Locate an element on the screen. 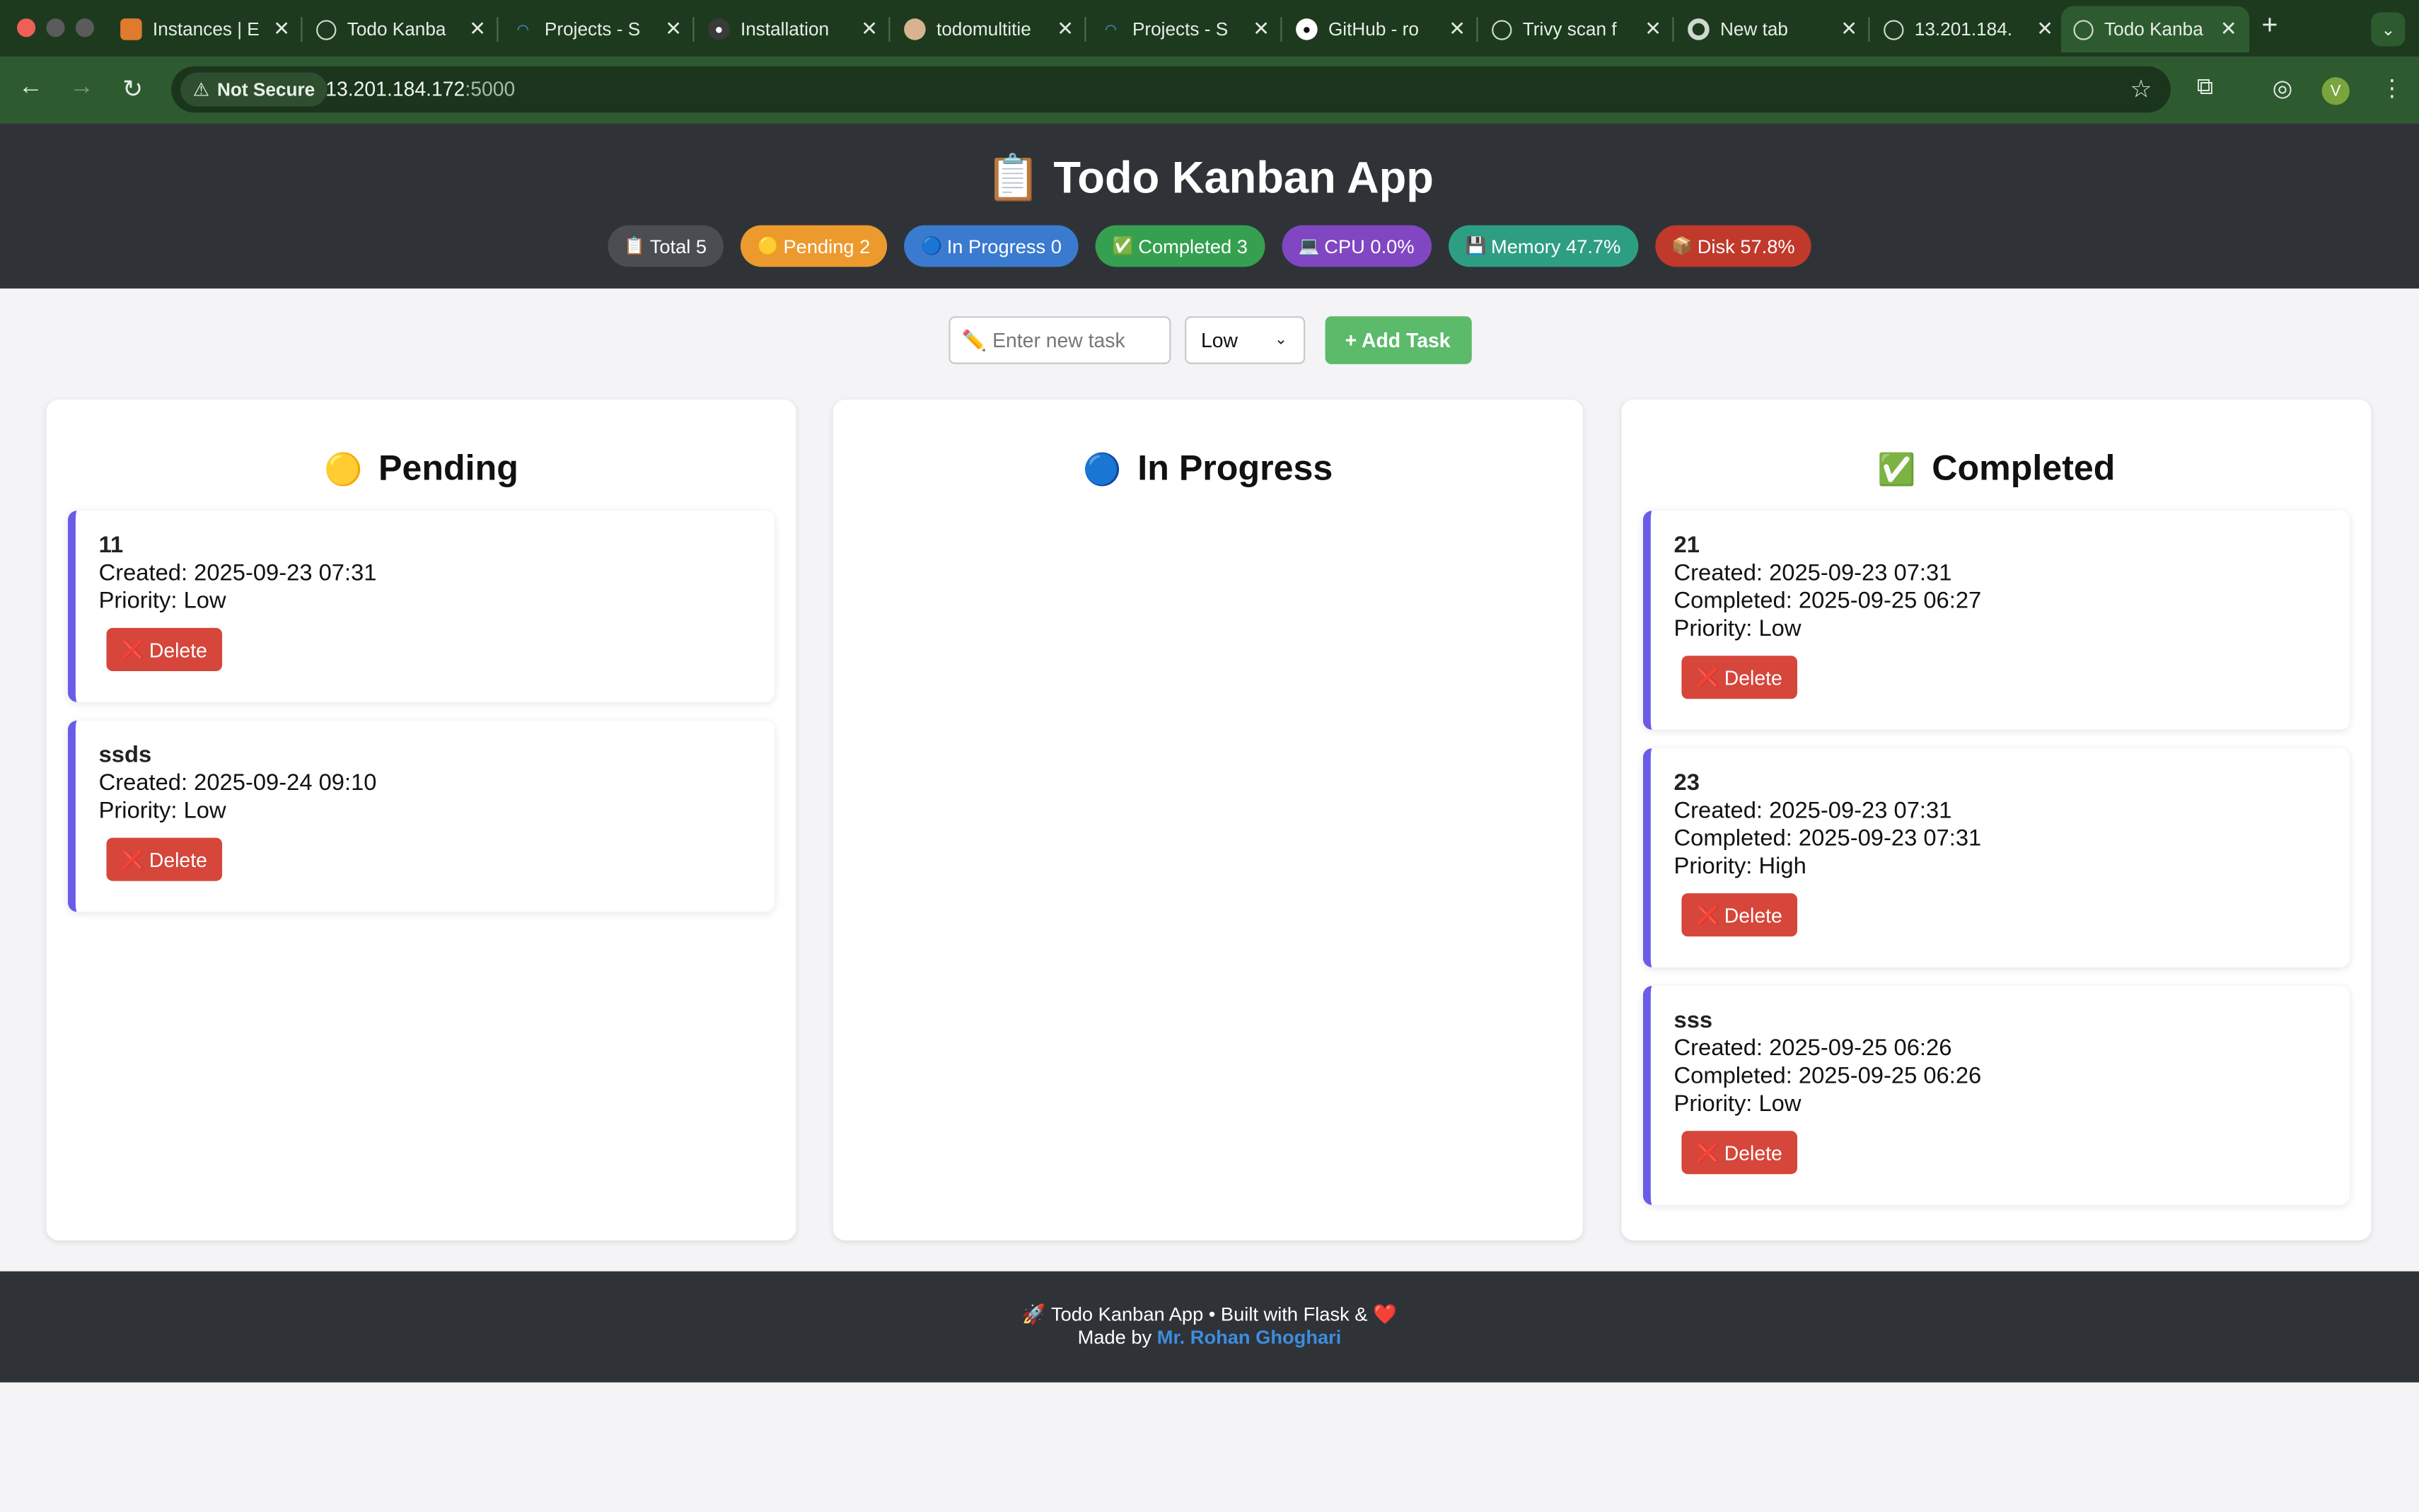 Image resolution: width=2419 pixels, height=1512 pixels. stat-badge: 💻 CPU 0.0% is located at coordinates (1357, 246).